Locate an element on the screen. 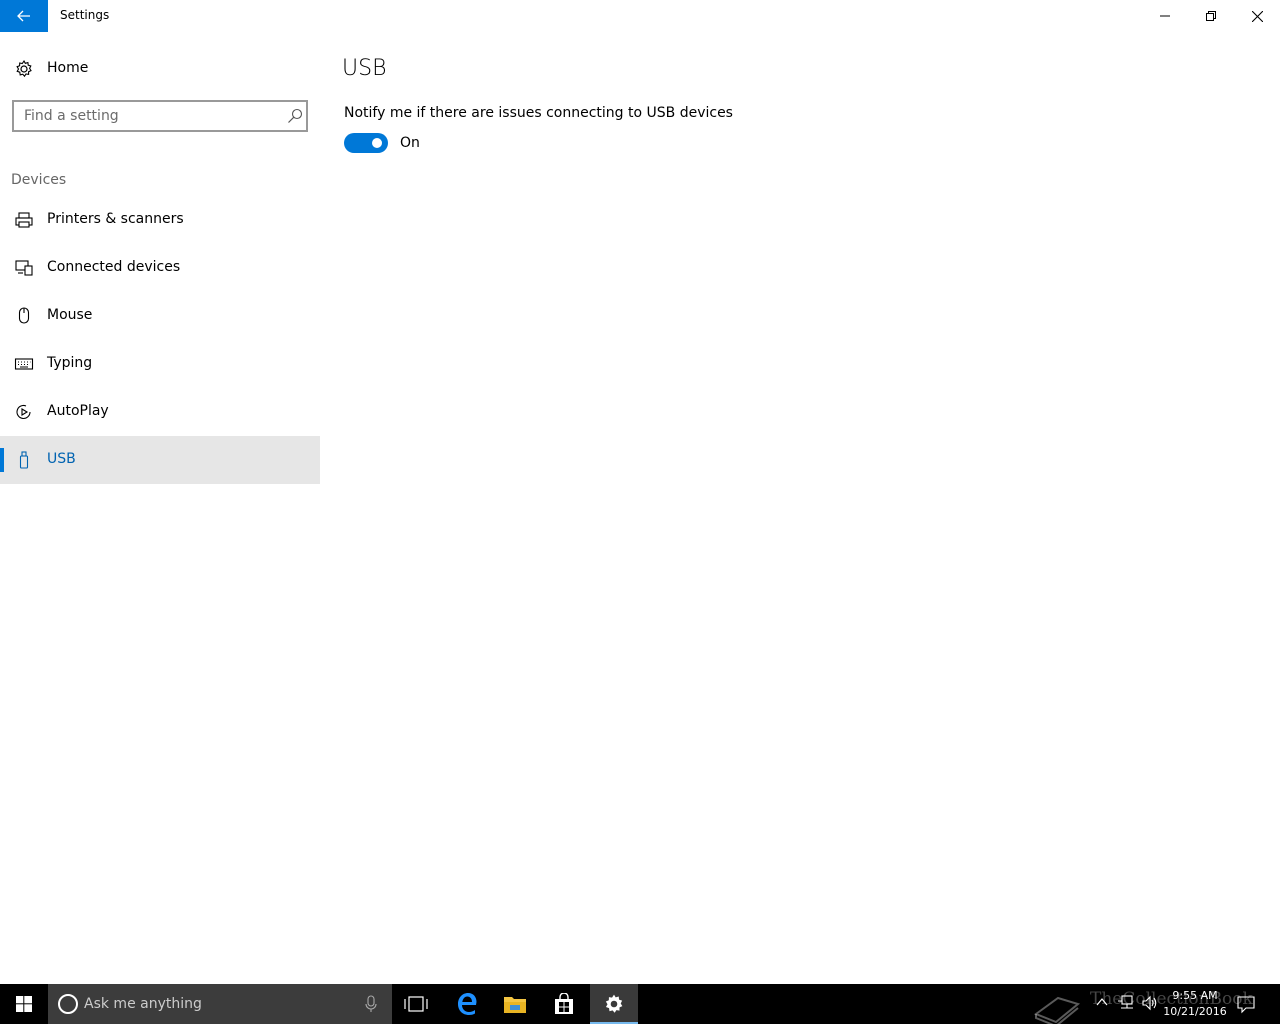 This screenshot has height=1024, width=1280. sidebar-item-typing: Typing is located at coordinates (160, 364).